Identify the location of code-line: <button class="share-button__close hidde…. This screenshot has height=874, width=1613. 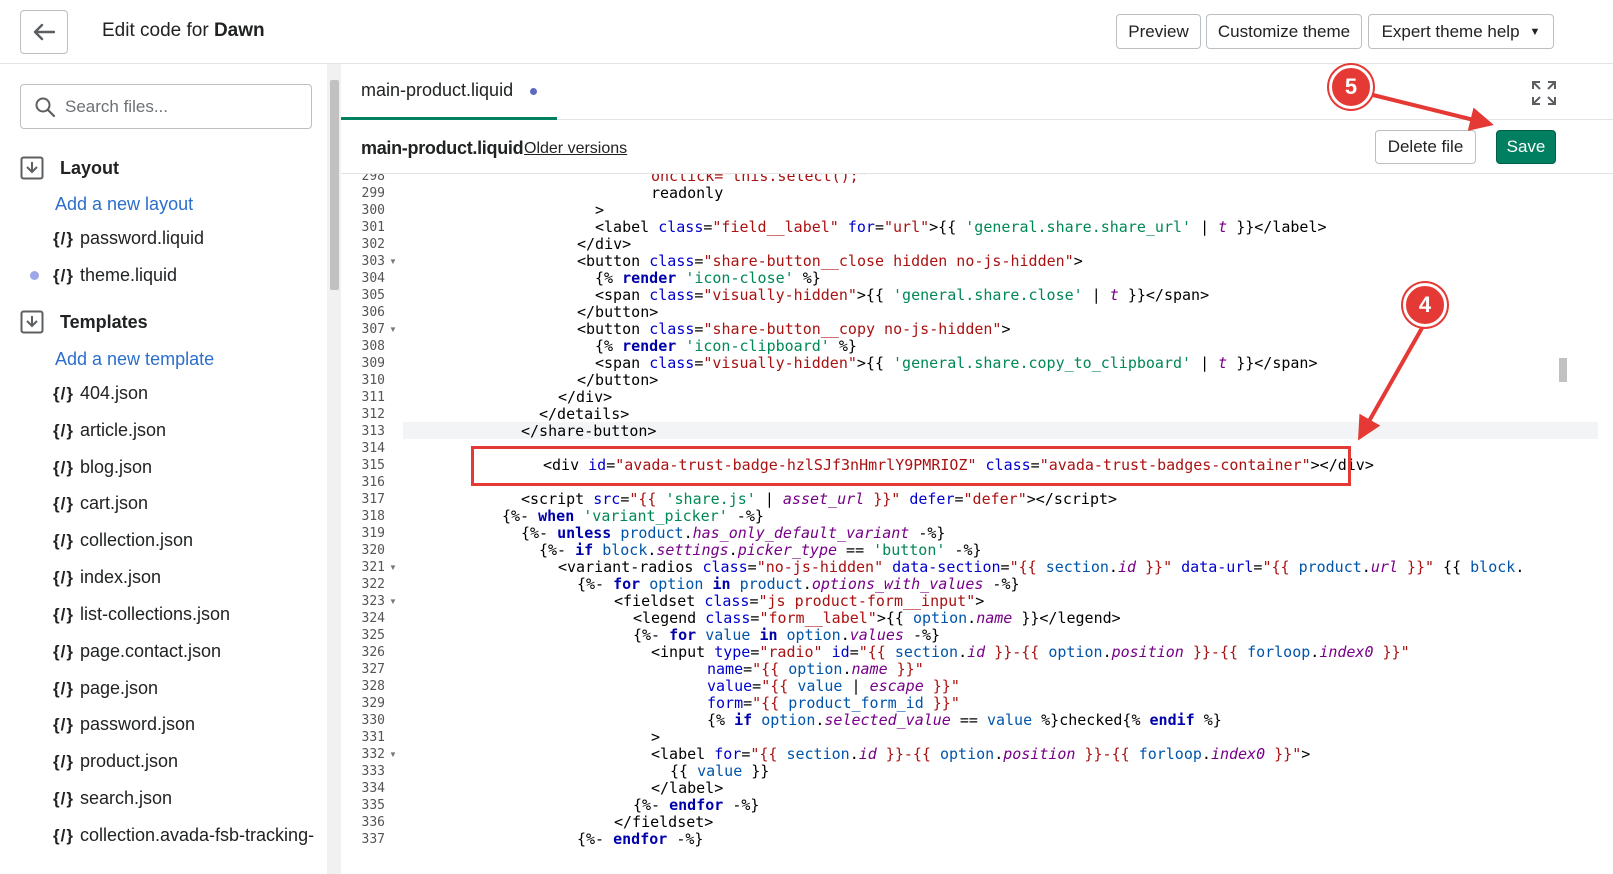
(830, 261).